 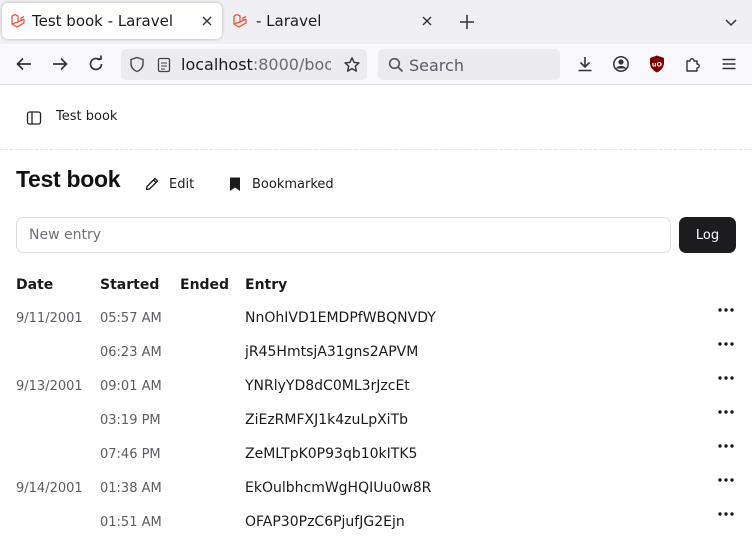 What do you see at coordinates (86, 116) in the screenshot?
I see `breadcrumb: Test book` at bounding box center [86, 116].